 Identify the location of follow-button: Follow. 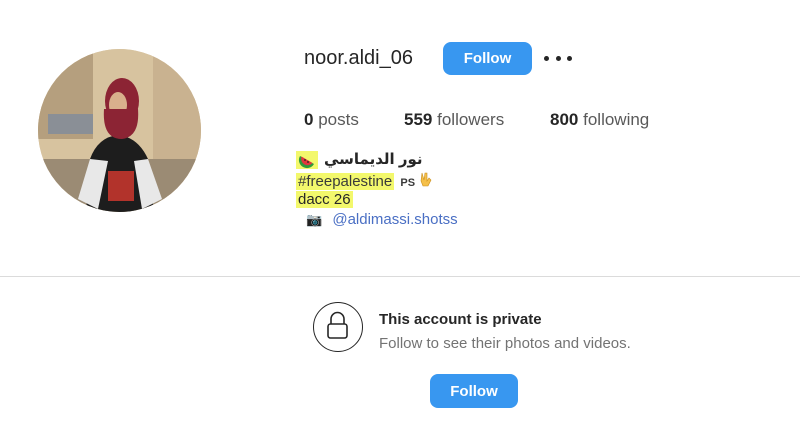
(487, 58).